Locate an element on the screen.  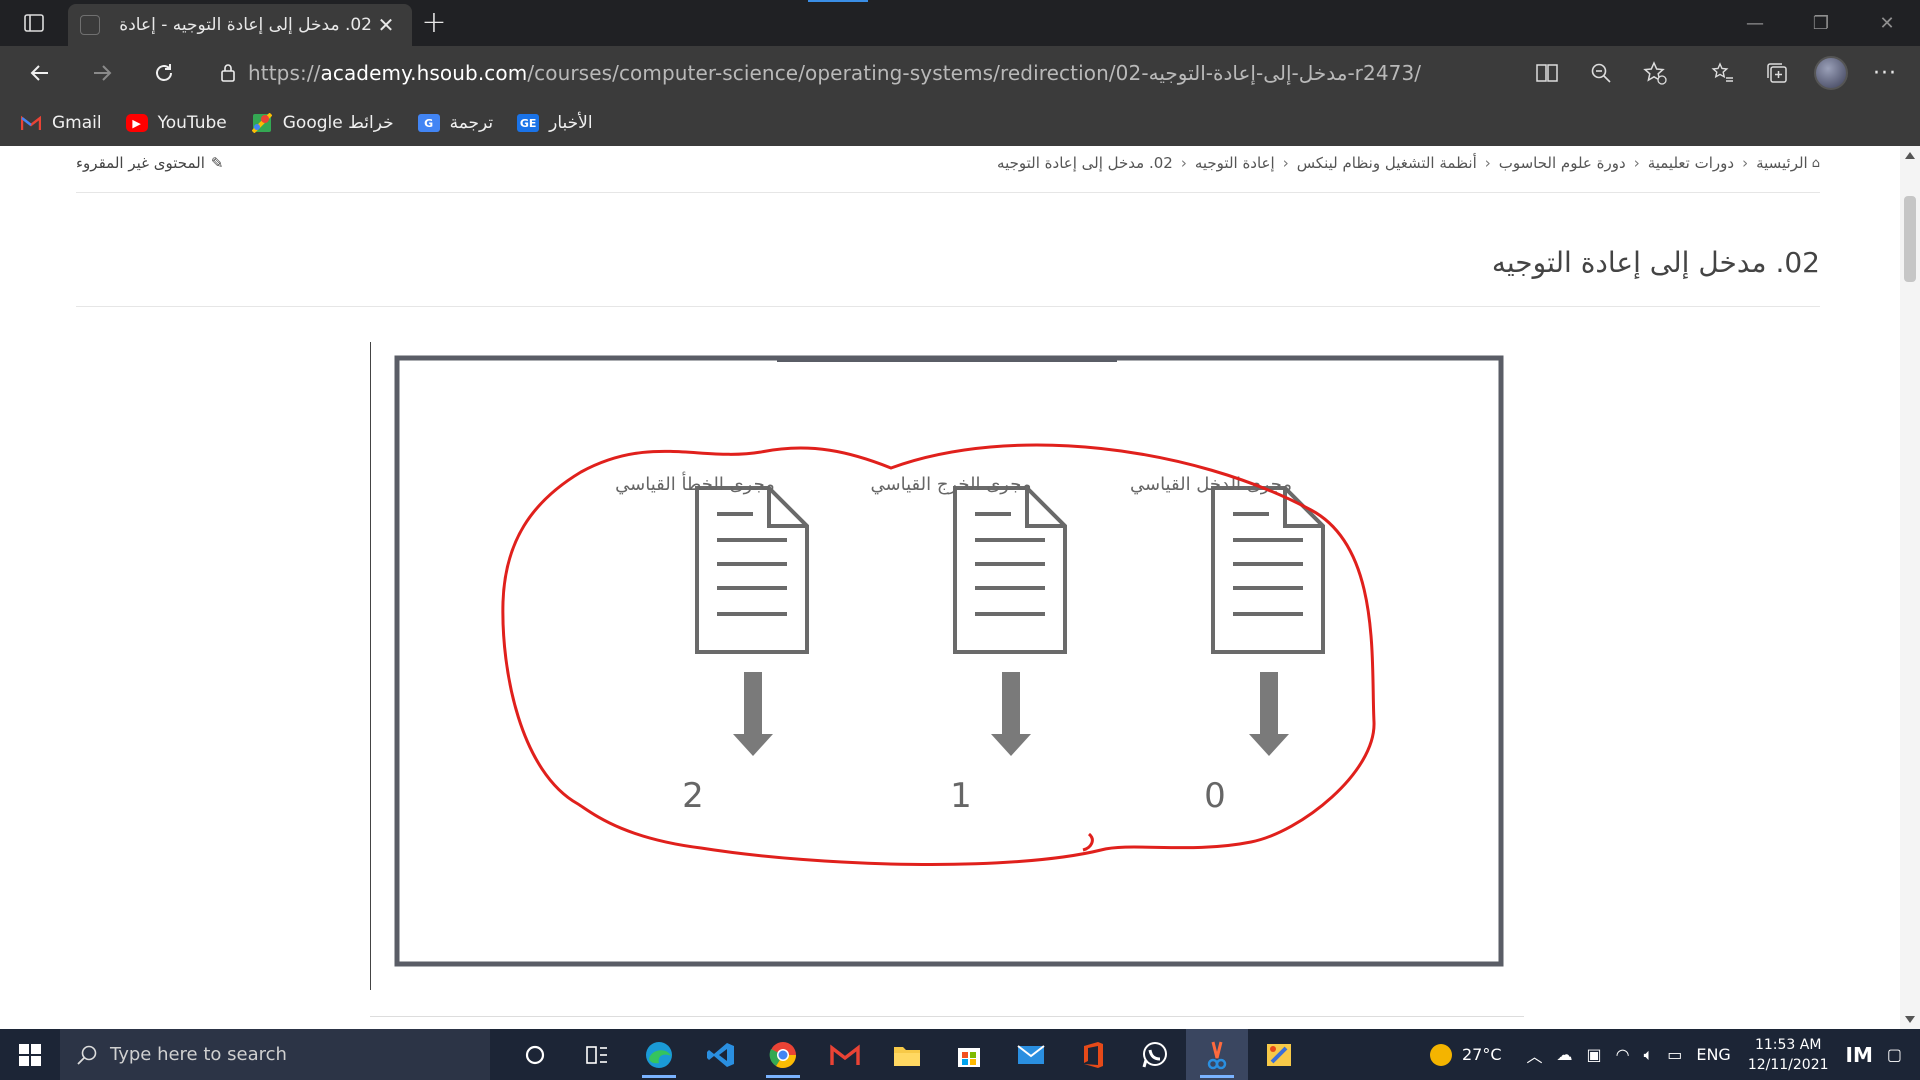
app-badge-icon: IM is located at coordinates (1859, 1055).